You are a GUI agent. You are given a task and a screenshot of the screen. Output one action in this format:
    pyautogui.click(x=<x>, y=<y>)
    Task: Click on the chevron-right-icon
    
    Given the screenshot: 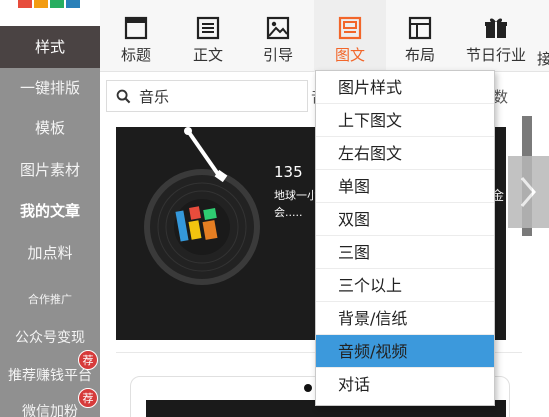 What is the action you would take?
    pyautogui.click(x=528, y=192)
    